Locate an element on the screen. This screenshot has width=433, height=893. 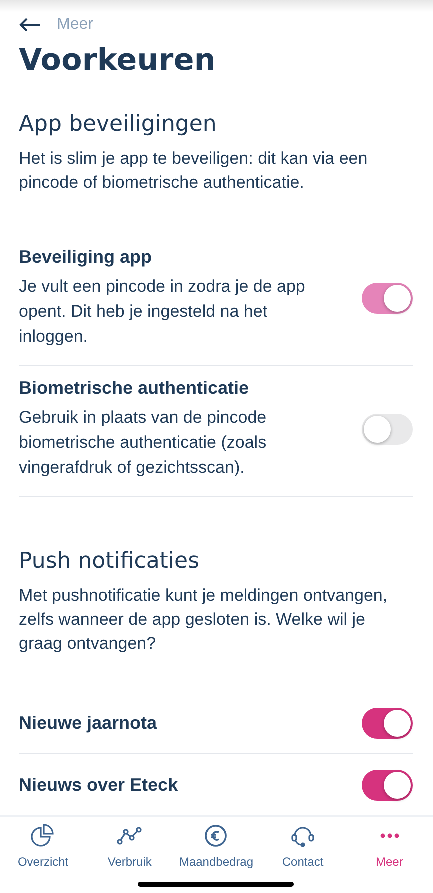
section-intro: Met pushnotificatie kunt je meldingen ontvangen, zelfs wanneer de app gesloten is. Welke wil je graag ontvangen? is located at coordinates (204, 620).